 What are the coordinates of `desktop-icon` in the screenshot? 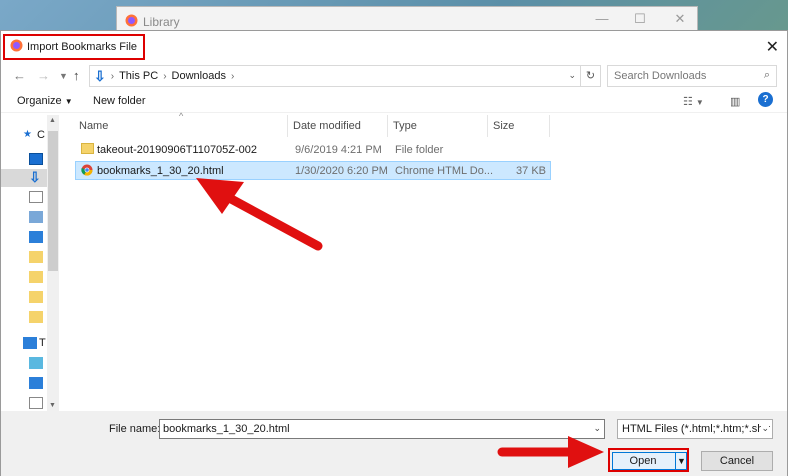 It's located at (36, 159).